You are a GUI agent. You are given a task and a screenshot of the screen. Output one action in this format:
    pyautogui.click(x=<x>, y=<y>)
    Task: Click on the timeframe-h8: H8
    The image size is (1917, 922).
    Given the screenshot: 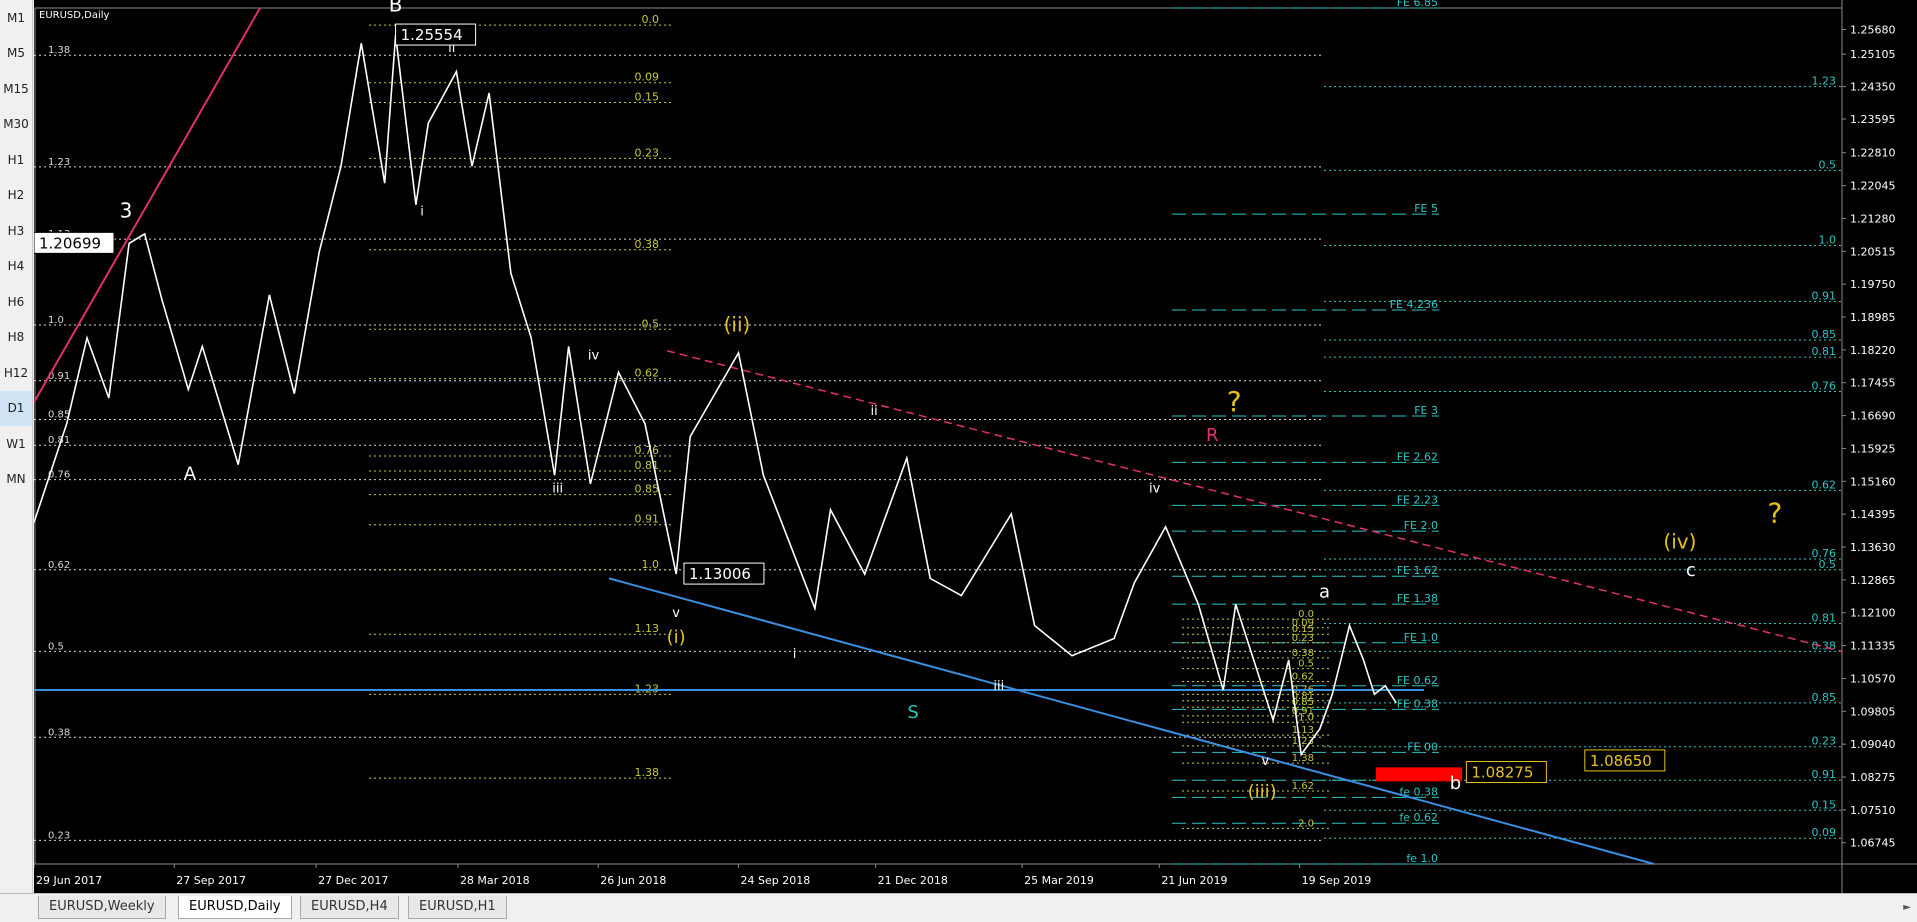 What is the action you would take?
    pyautogui.click(x=16, y=338)
    